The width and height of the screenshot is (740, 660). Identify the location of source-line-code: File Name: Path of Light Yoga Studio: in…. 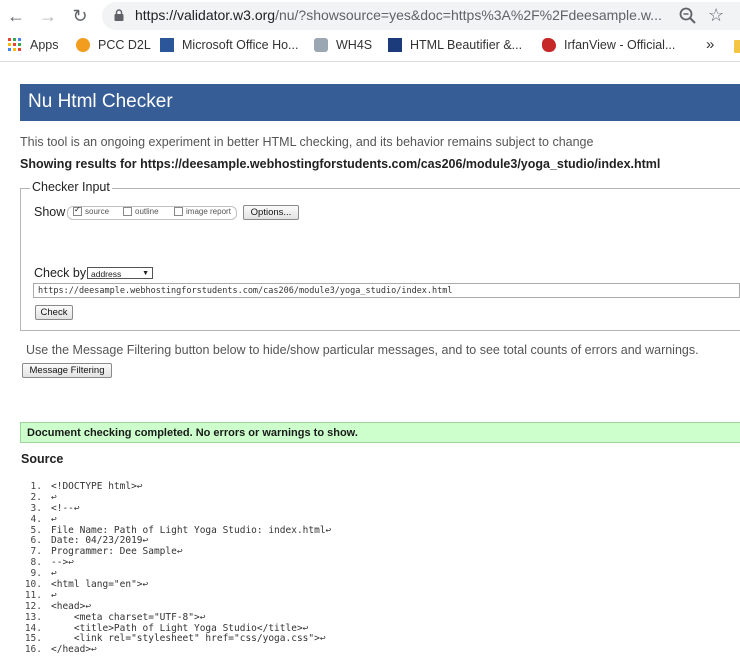
(191, 530).